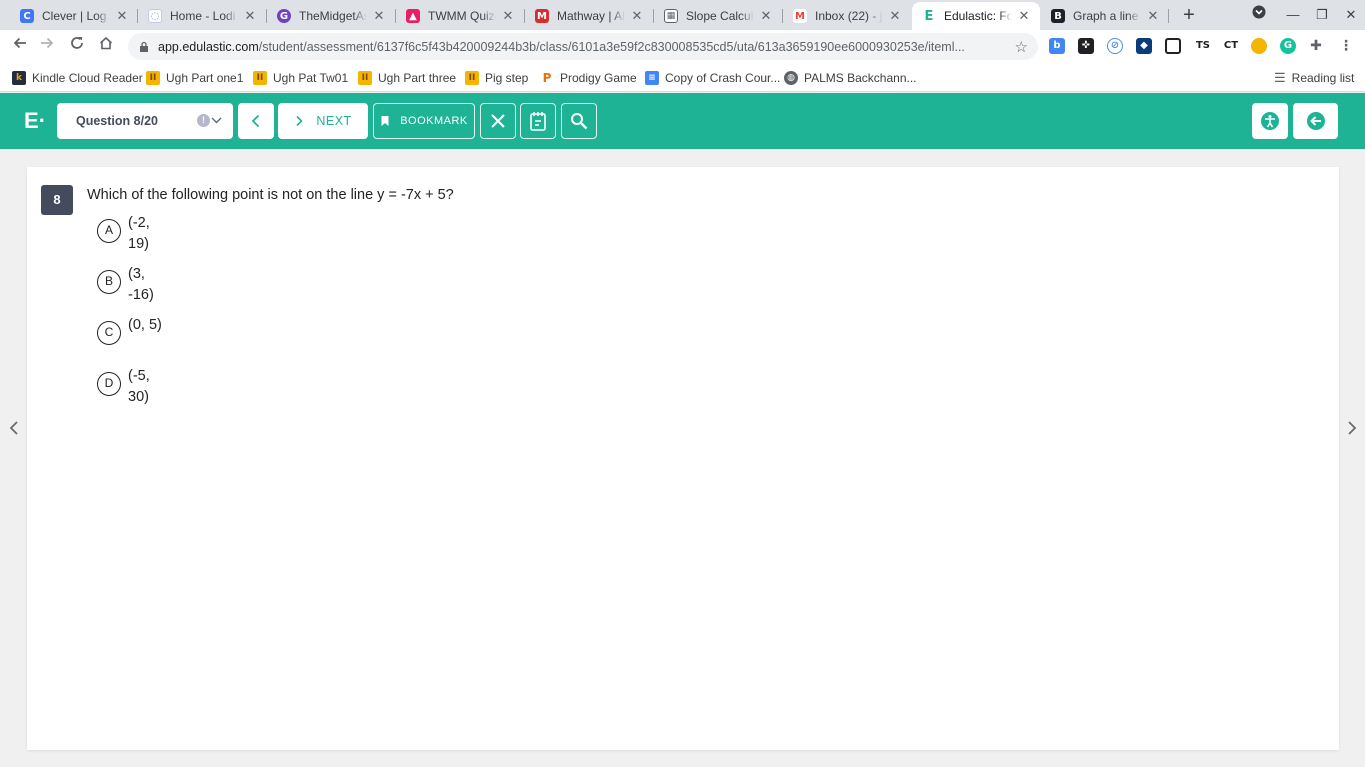 The width and height of the screenshot is (1365, 767). I want to click on bookmark-question-button: BOOKMARK, so click(424, 121).